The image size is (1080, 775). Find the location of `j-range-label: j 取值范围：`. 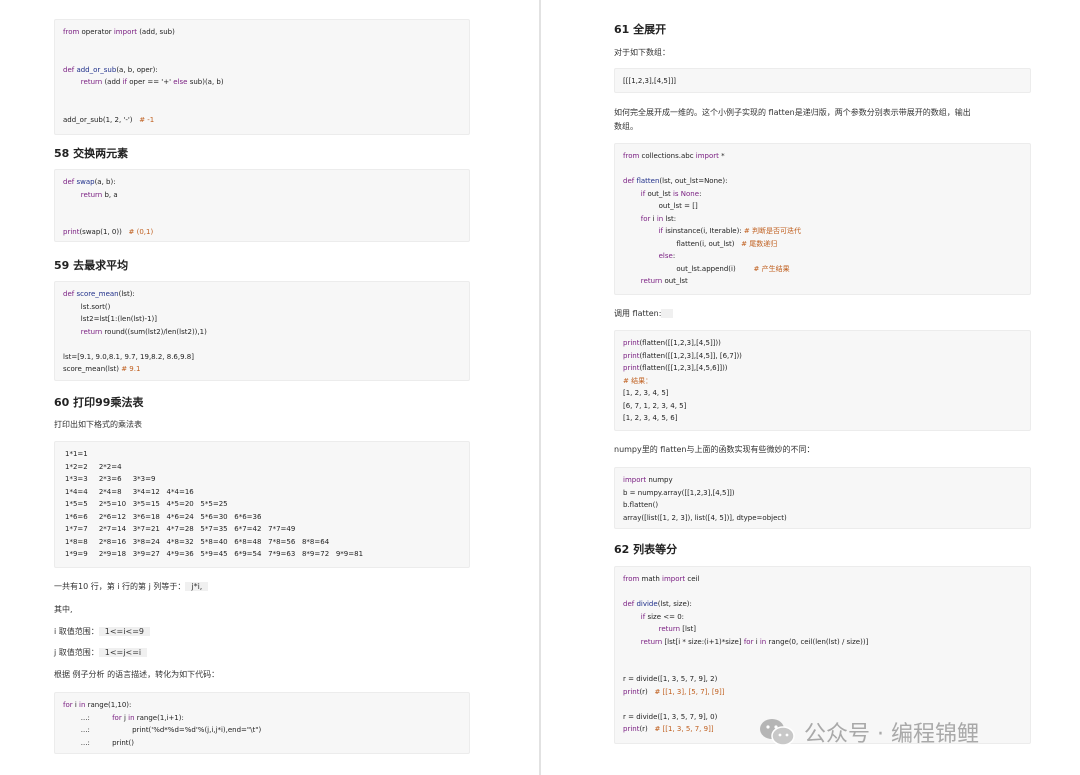

j-range-label: j 取值范围： is located at coordinates (76, 652).